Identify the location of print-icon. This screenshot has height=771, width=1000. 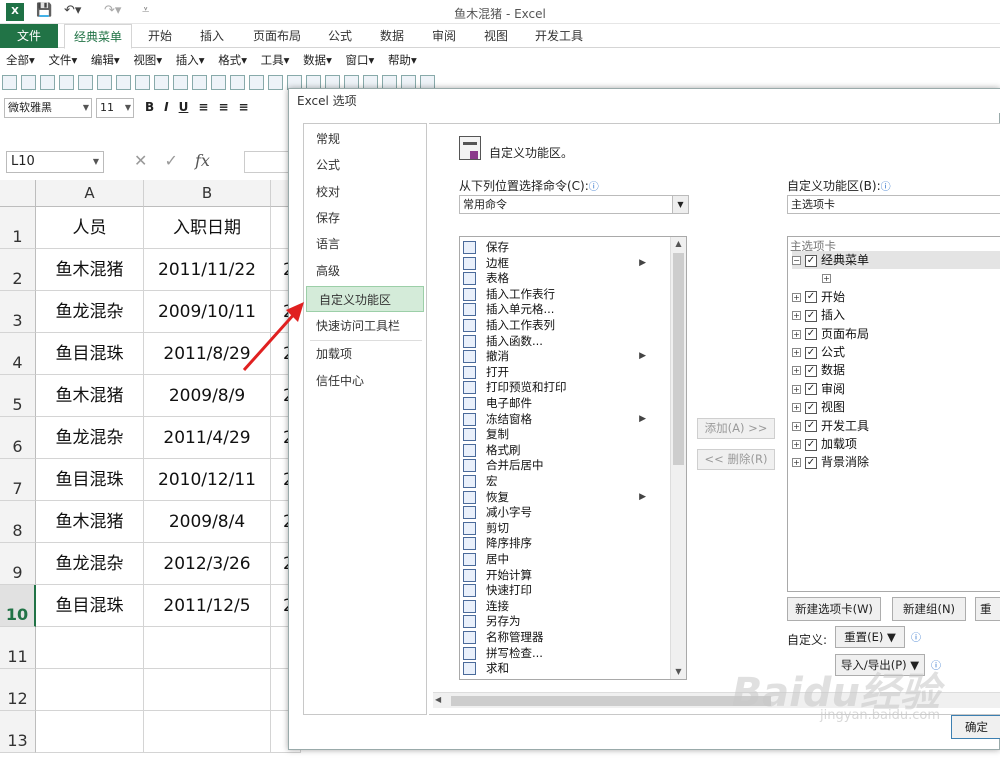
(104, 82).